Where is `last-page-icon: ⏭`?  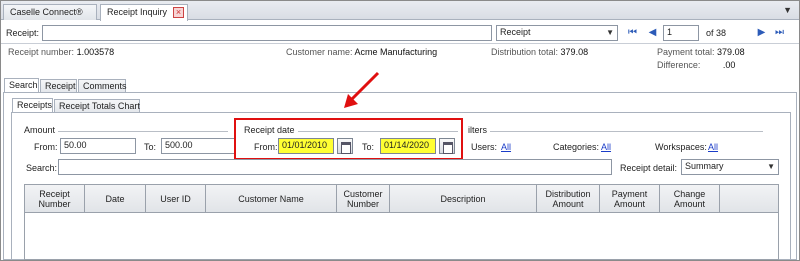
last-page-icon: ⏭ is located at coordinates (779, 33).